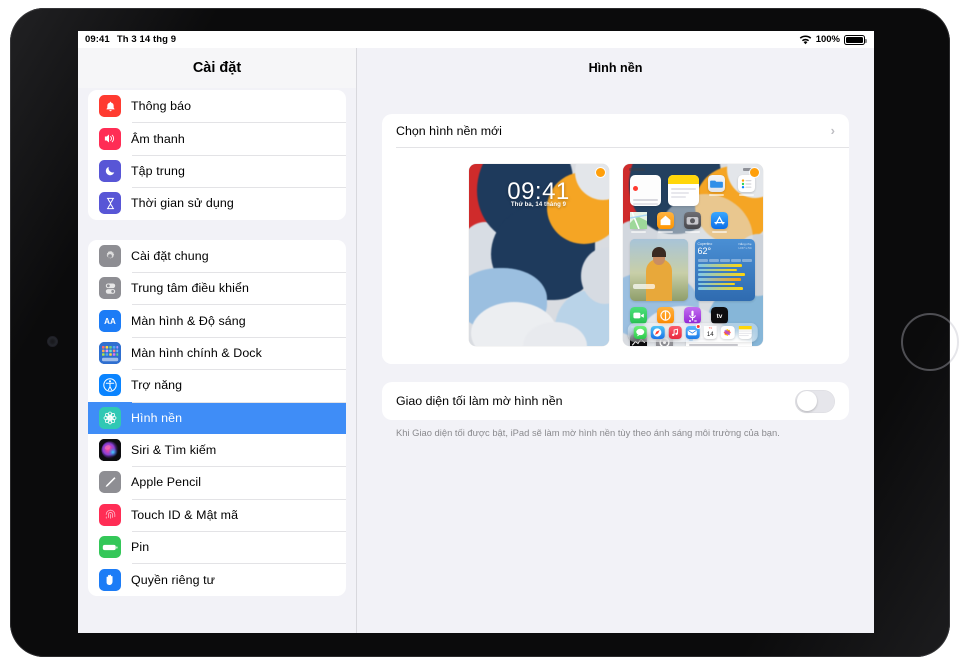 The image size is (960, 665). I want to click on mail-app-icon, so click(693, 332).